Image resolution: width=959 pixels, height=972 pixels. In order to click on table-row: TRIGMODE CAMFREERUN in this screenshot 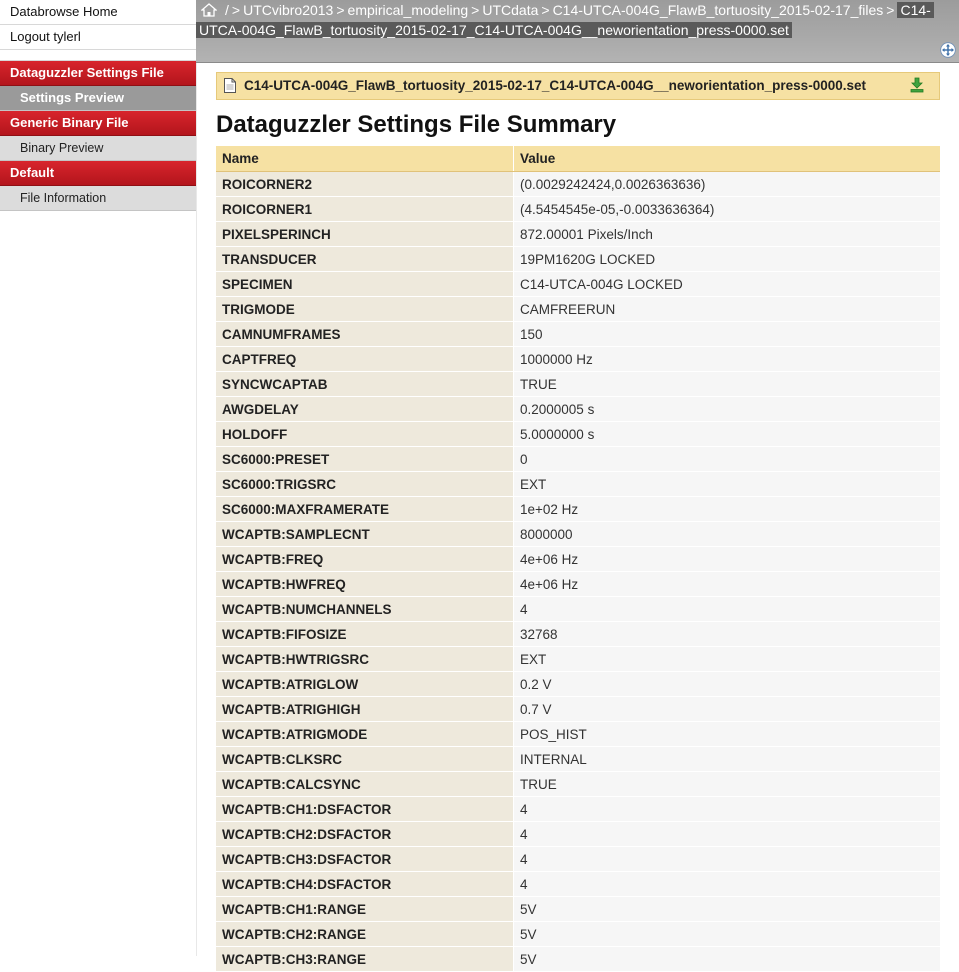, I will do `click(578, 309)`.